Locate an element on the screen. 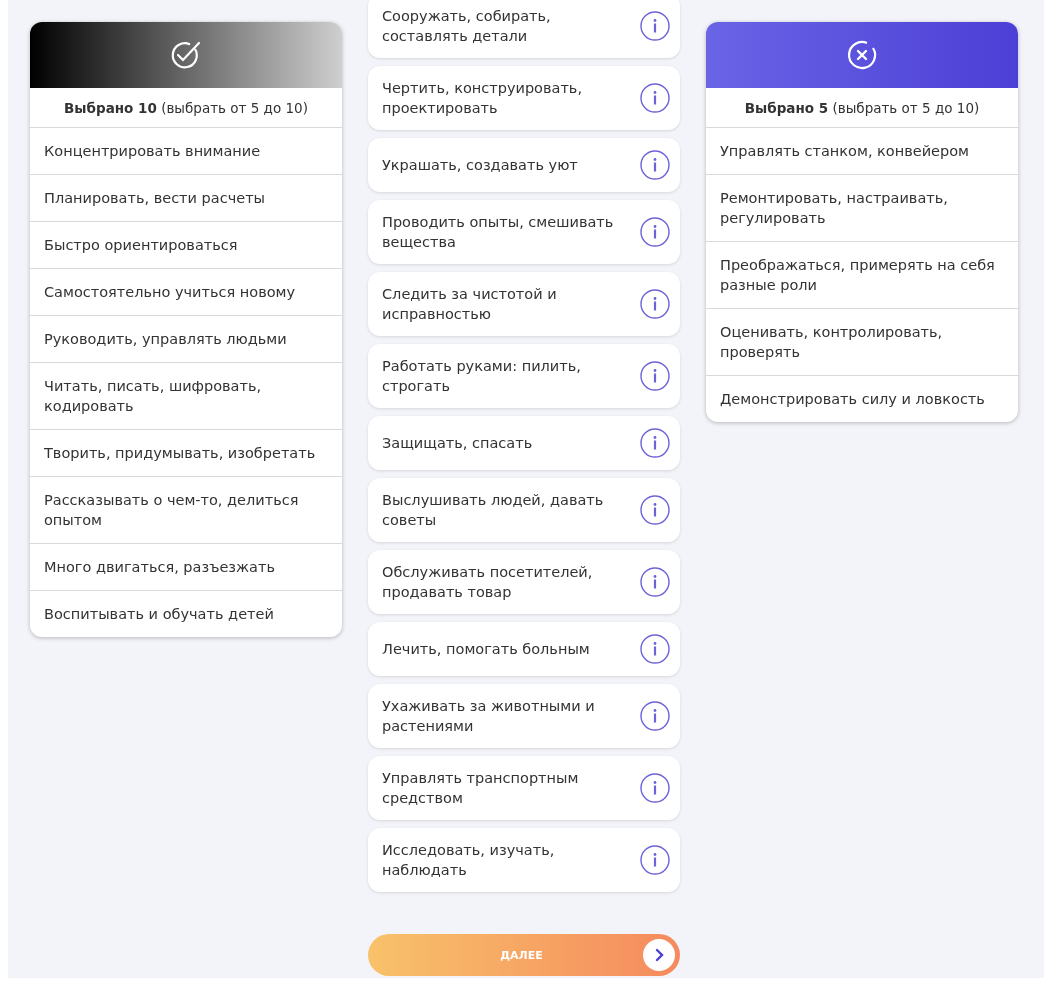 This screenshot has height=982, width=1044. list-item: Управлять станком, конвейером is located at coordinates (862, 151).